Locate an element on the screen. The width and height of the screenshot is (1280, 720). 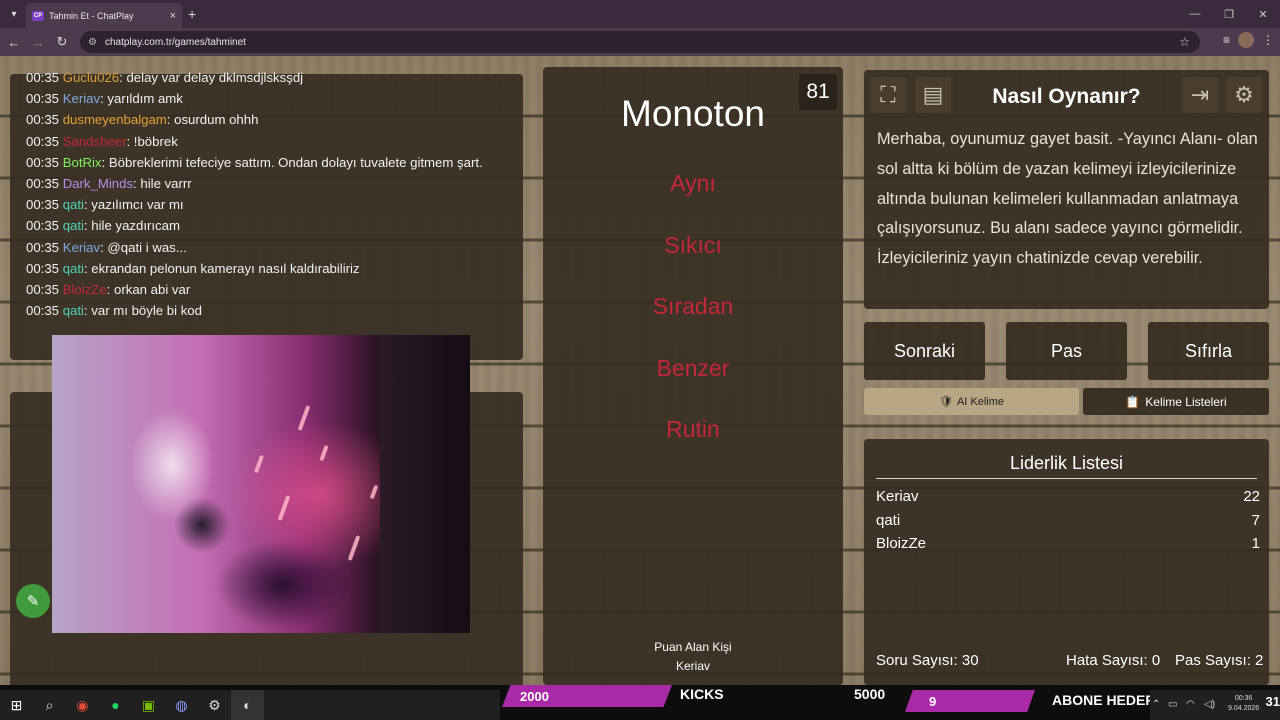
menu-kebab-icon: ⋮ is located at coordinates (1268, 40).